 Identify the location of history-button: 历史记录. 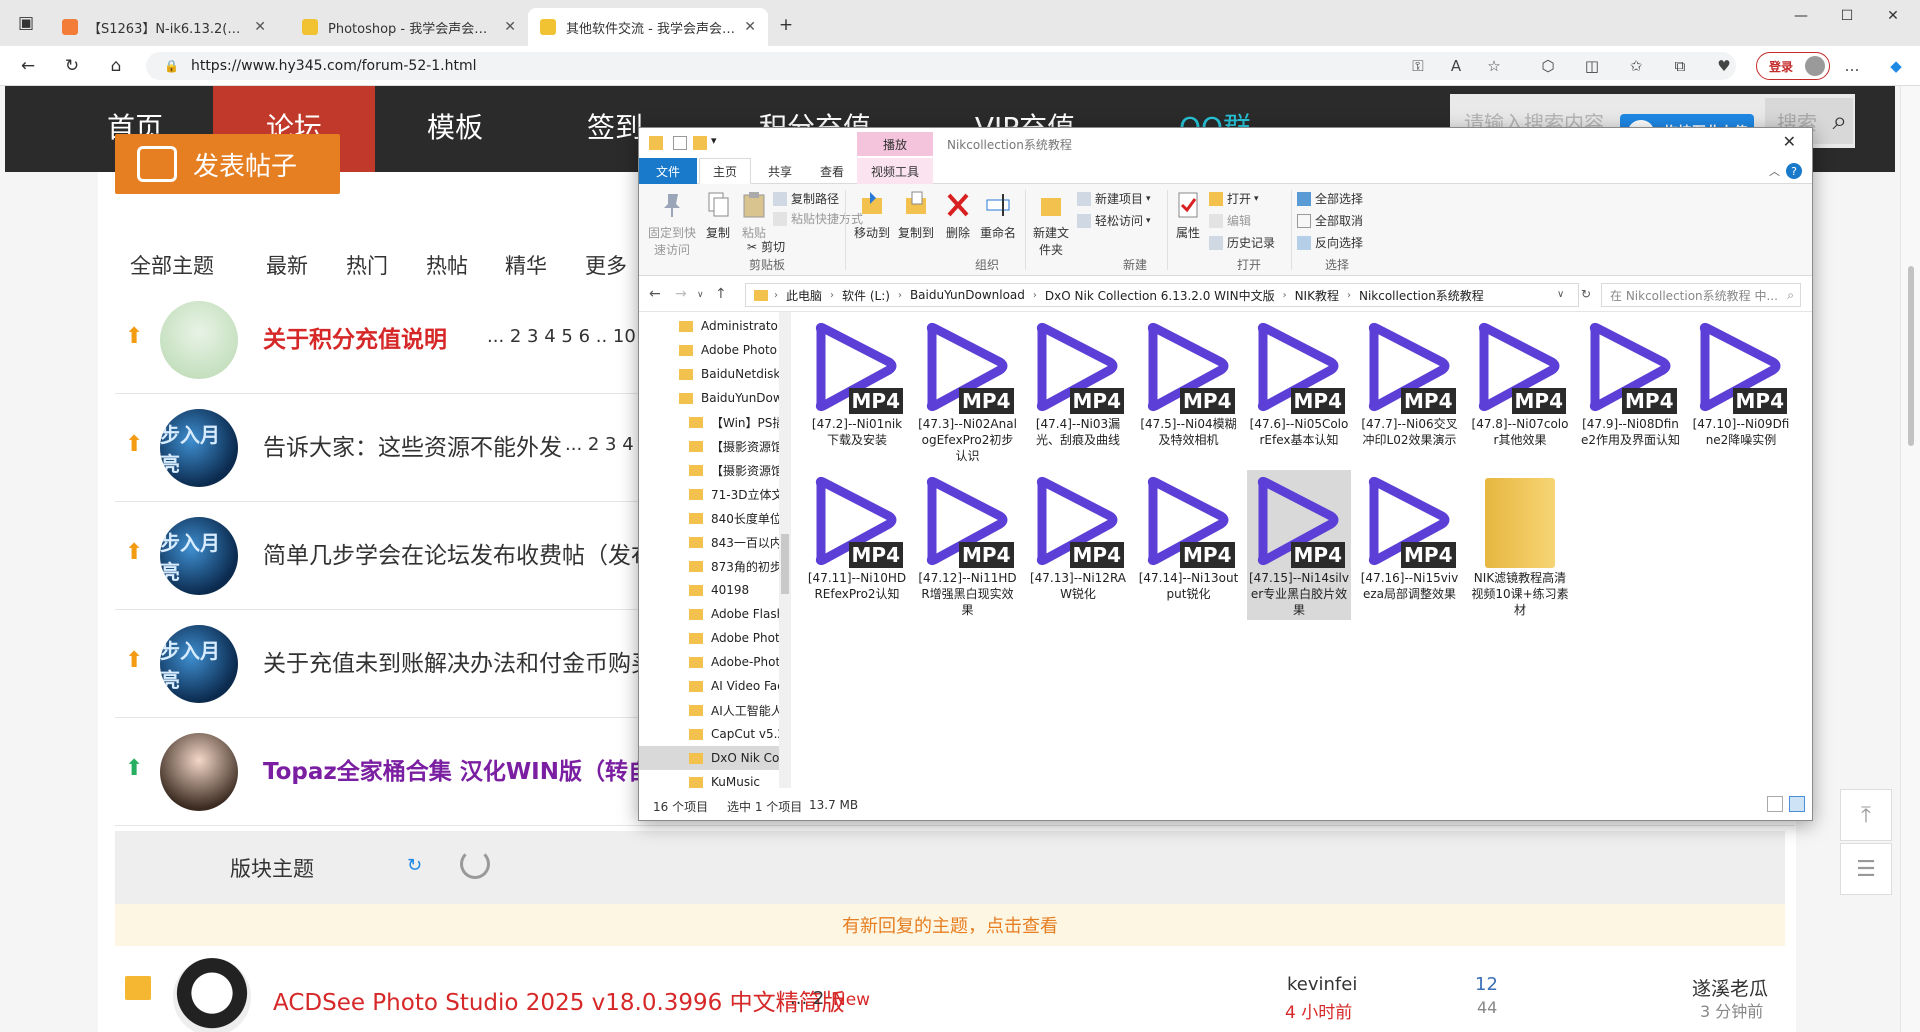
(1242, 242).